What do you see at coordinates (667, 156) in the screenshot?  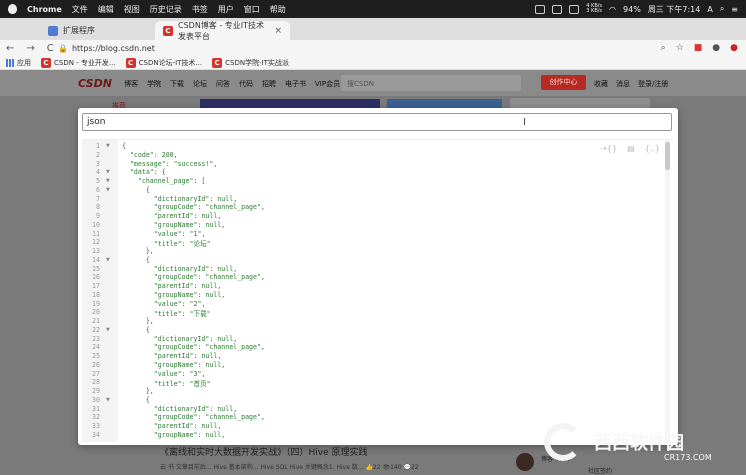 I see `scrollbar-thumb` at bounding box center [667, 156].